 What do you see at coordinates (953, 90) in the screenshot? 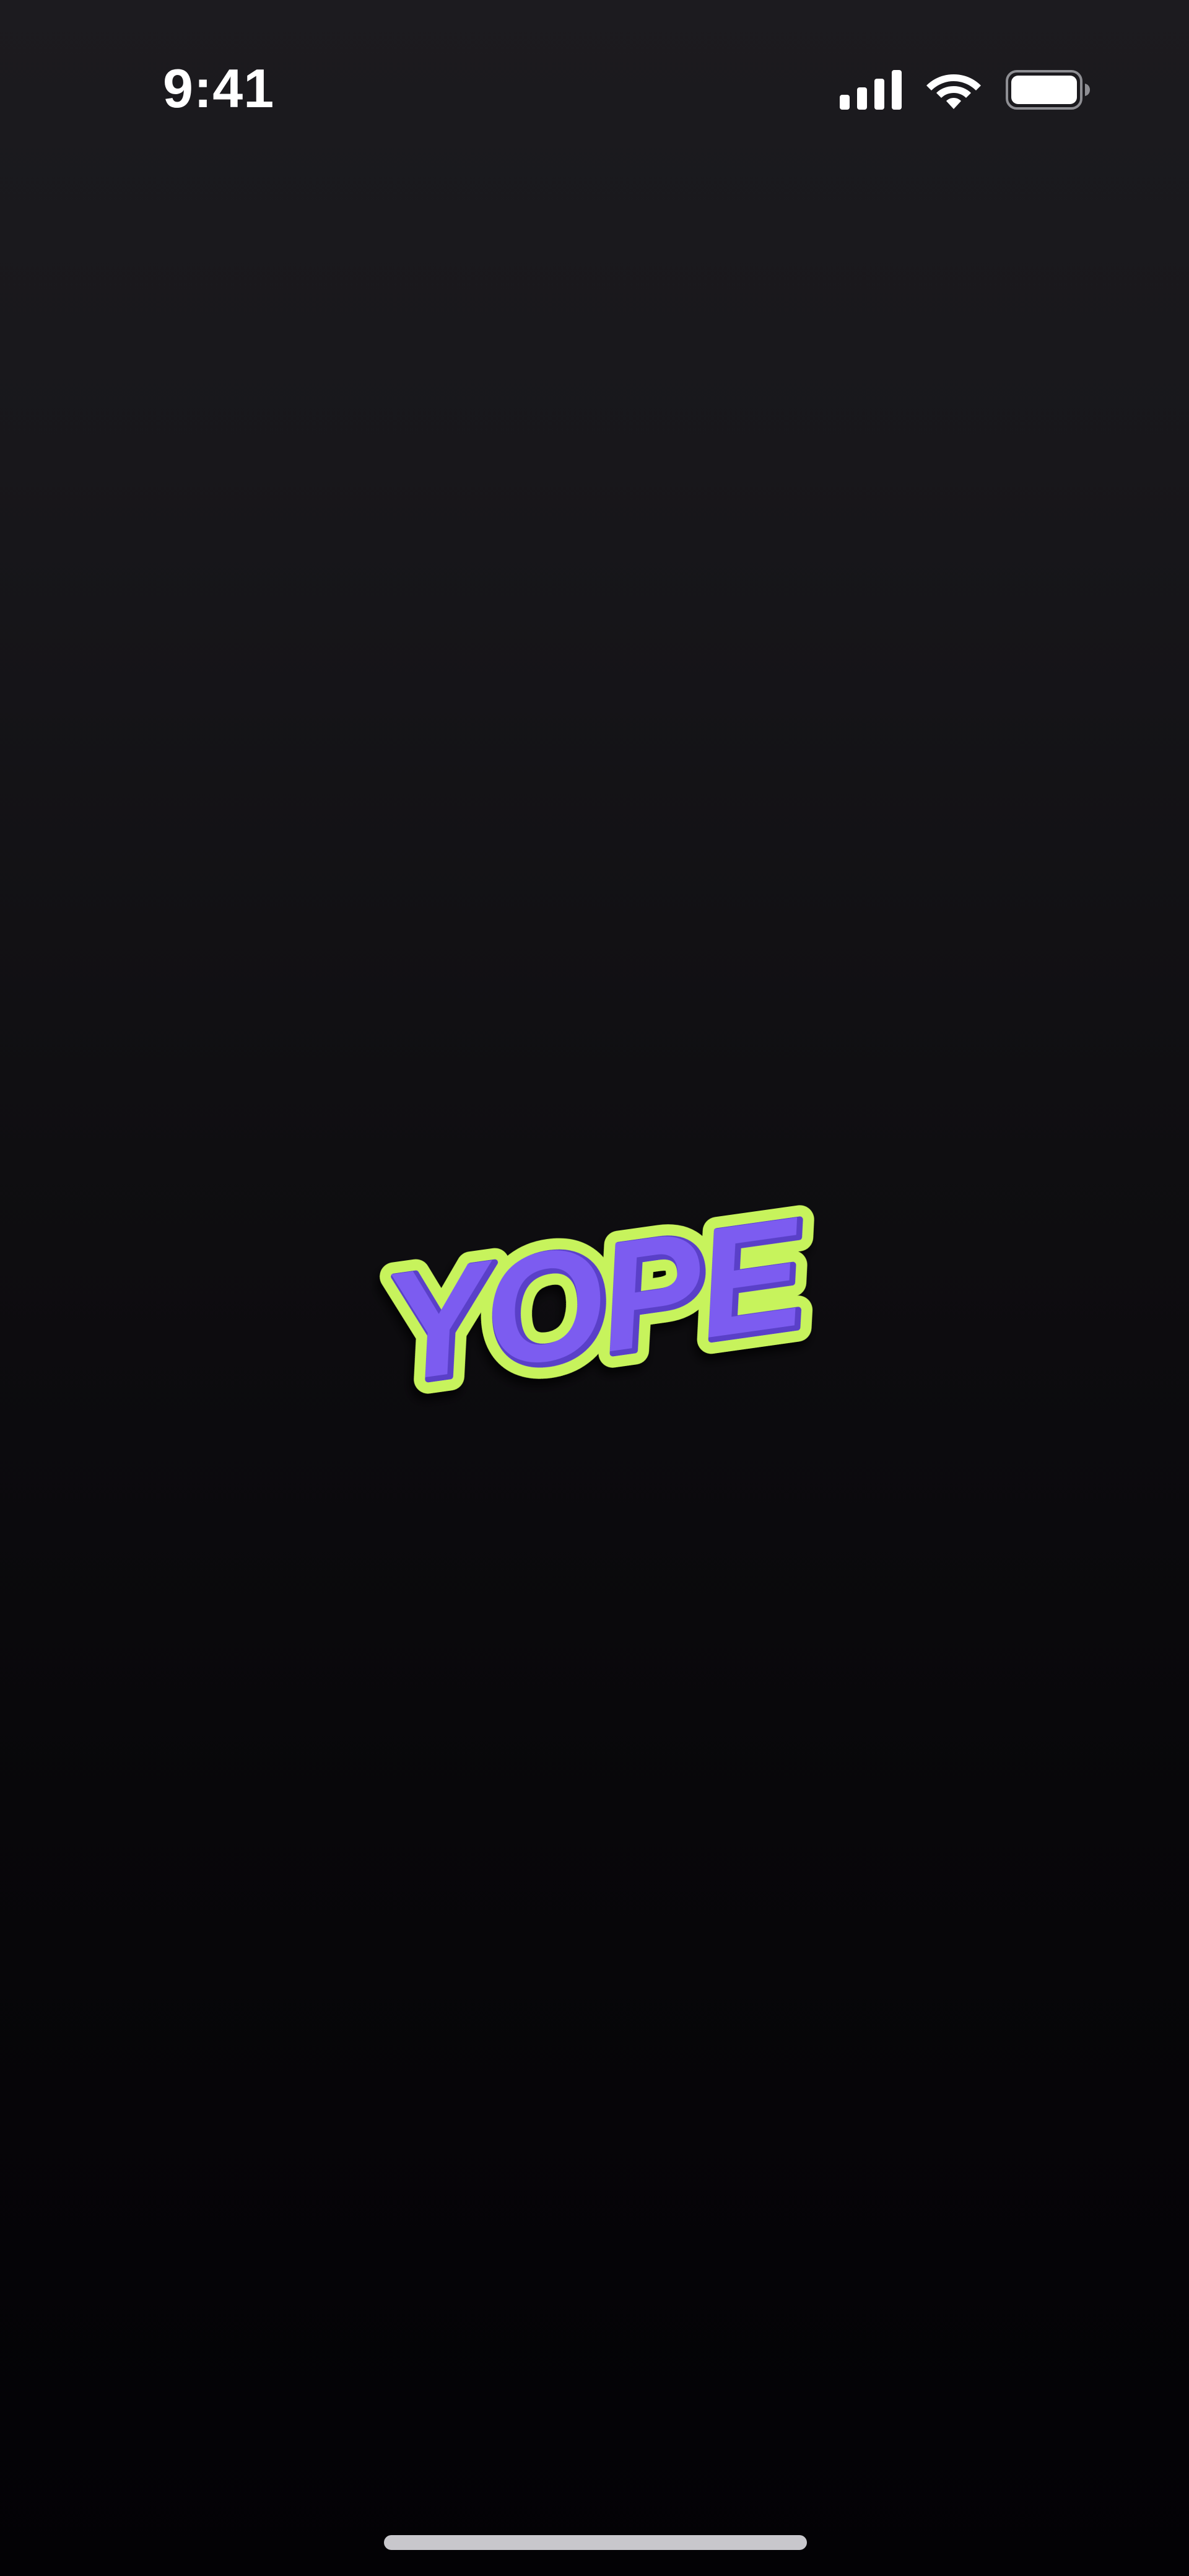
I see `wifi-icon` at bounding box center [953, 90].